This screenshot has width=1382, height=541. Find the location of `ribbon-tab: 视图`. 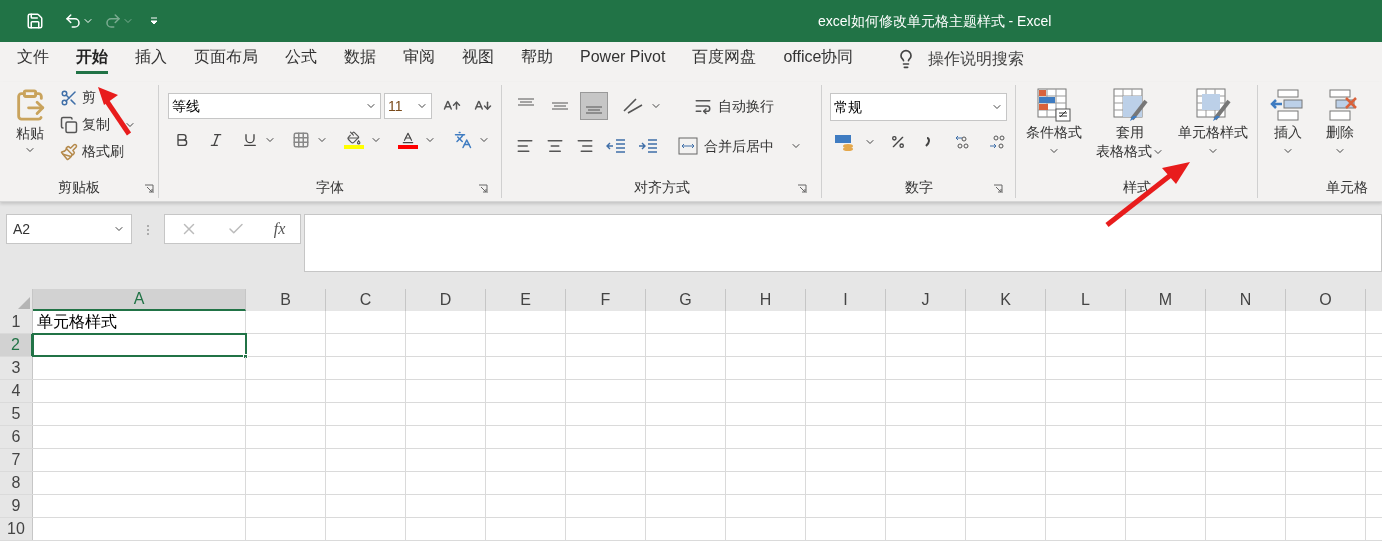

ribbon-tab: 视图 is located at coordinates (478, 60).